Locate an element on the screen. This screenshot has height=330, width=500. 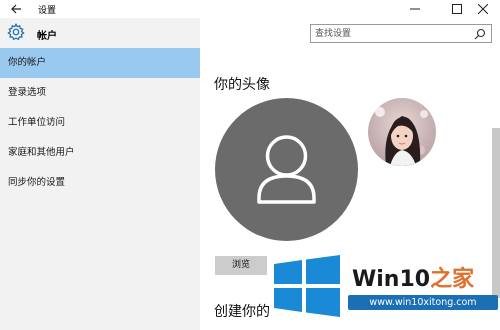
person-icon is located at coordinates (286, 169).